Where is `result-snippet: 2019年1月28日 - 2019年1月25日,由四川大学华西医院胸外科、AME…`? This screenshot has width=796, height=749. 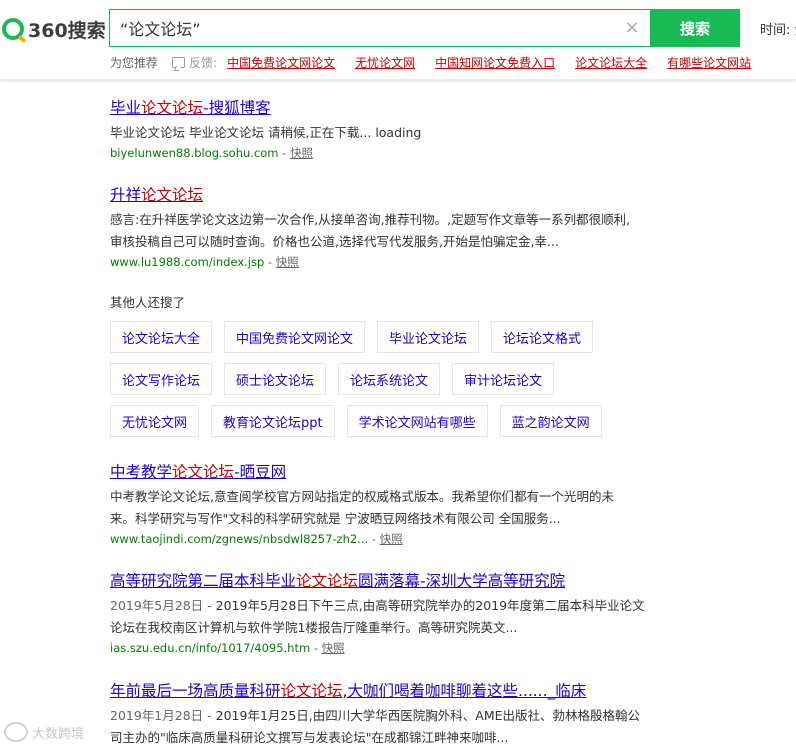 result-snippet: 2019年1月28日 - 2019年1月25日,由四川大学华西医院胸外科、AME… is located at coordinates (382, 727).